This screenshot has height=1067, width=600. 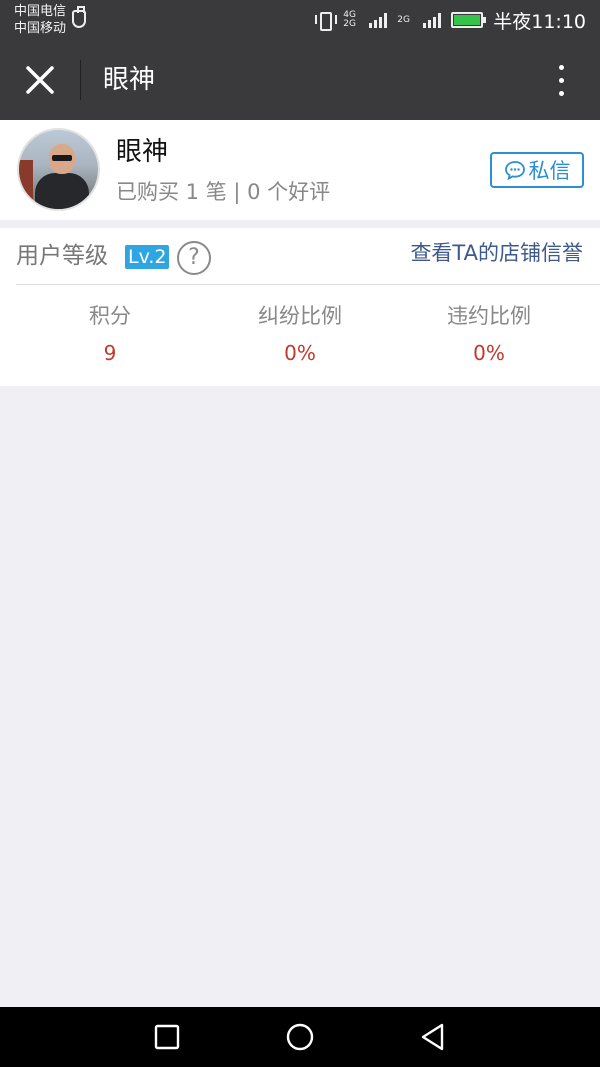 I want to click on avatar, so click(x=58, y=169).